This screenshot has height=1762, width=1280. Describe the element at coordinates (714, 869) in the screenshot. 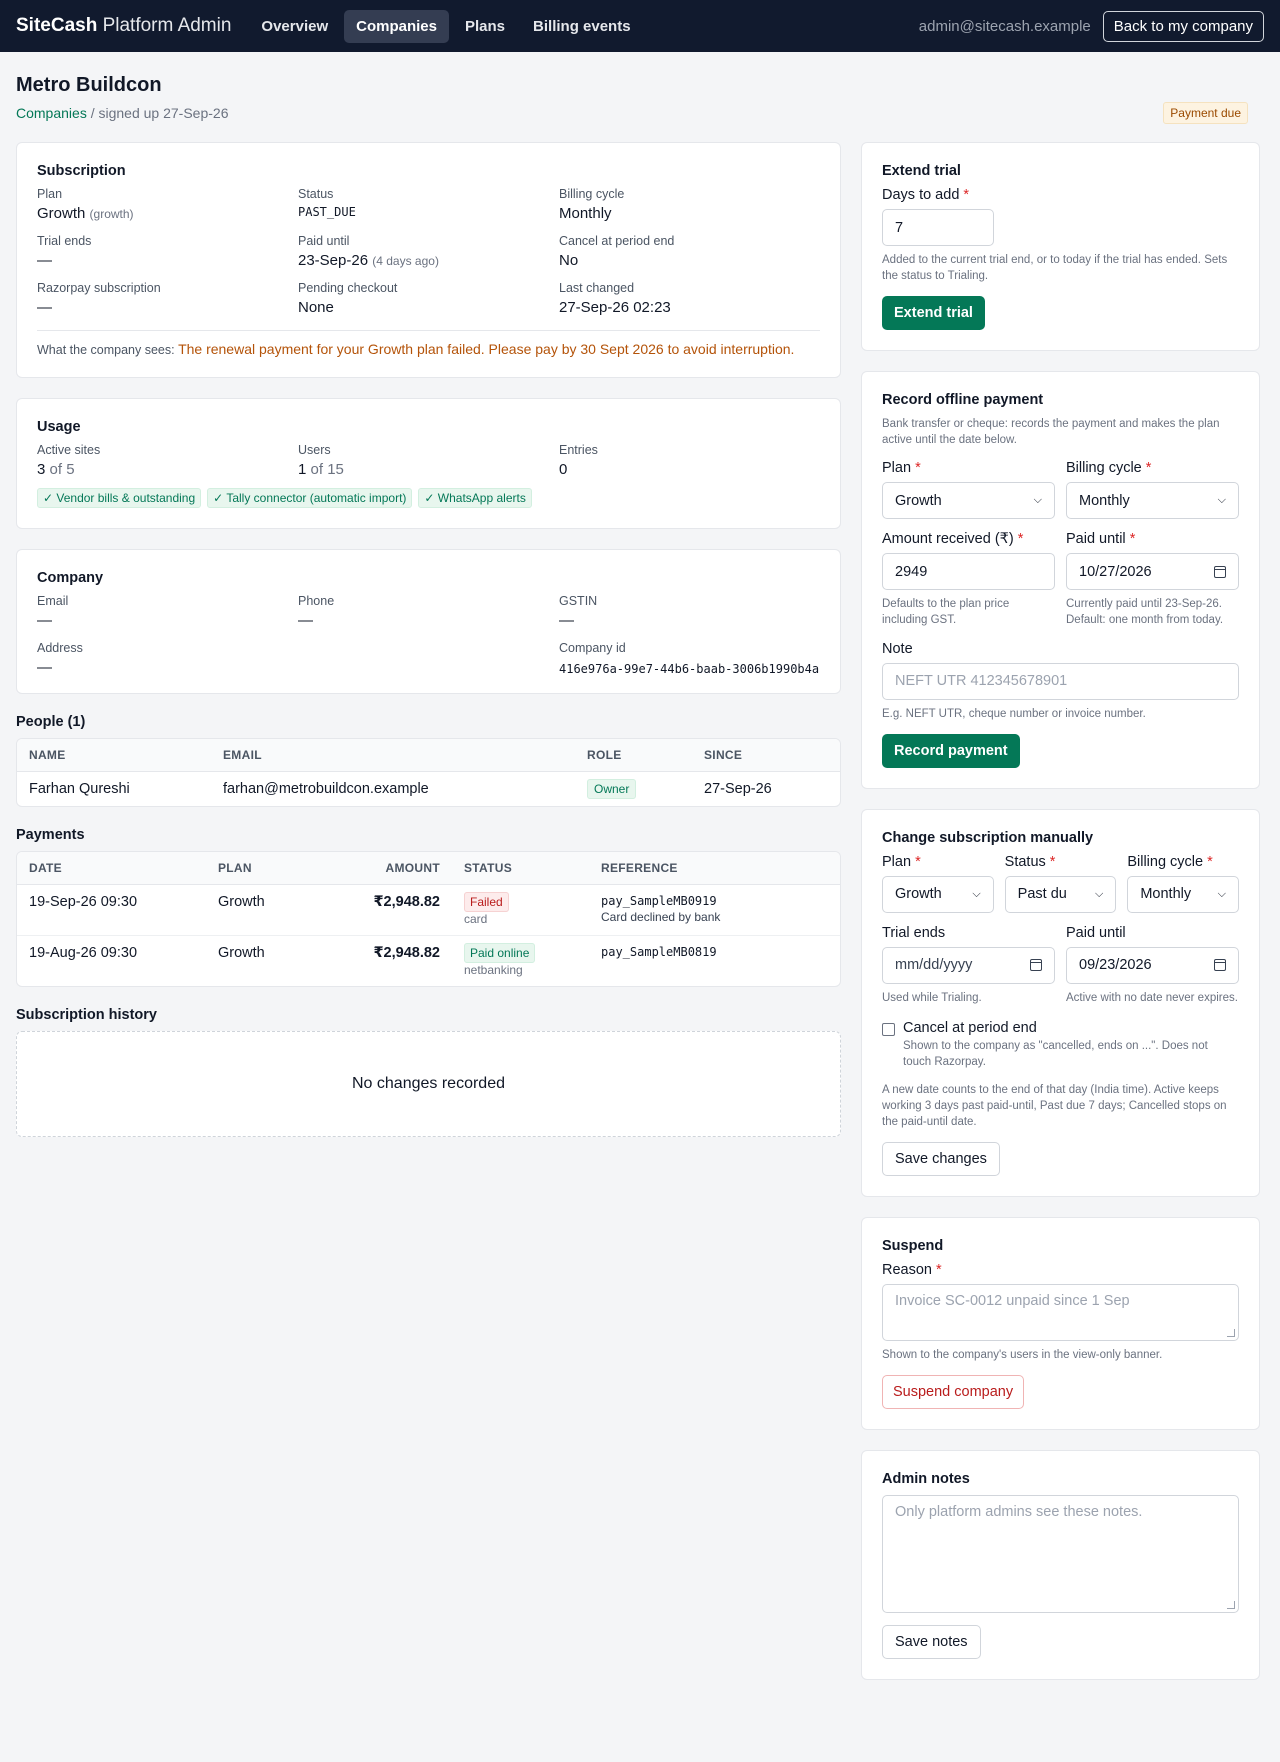

I see `column-reference: REFERENCE` at that location.